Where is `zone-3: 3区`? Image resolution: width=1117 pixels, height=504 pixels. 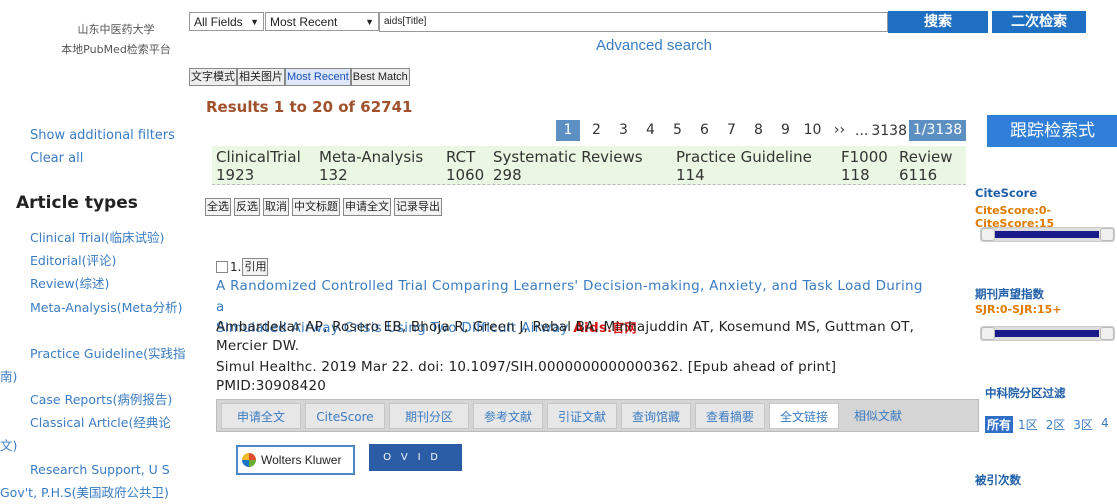
zone-3: 3区 is located at coordinates (1083, 424).